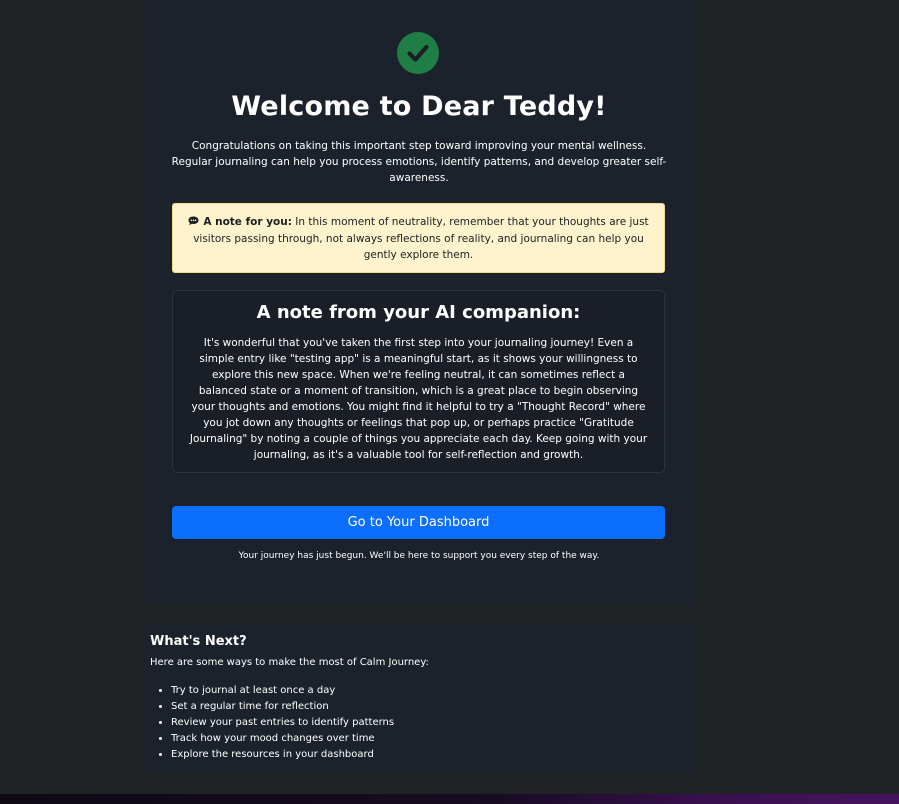  What do you see at coordinates (282, 755) in the screenshot?
I see `list-item: Explore the resources in your dashboard` at bounding box center [282, 755].